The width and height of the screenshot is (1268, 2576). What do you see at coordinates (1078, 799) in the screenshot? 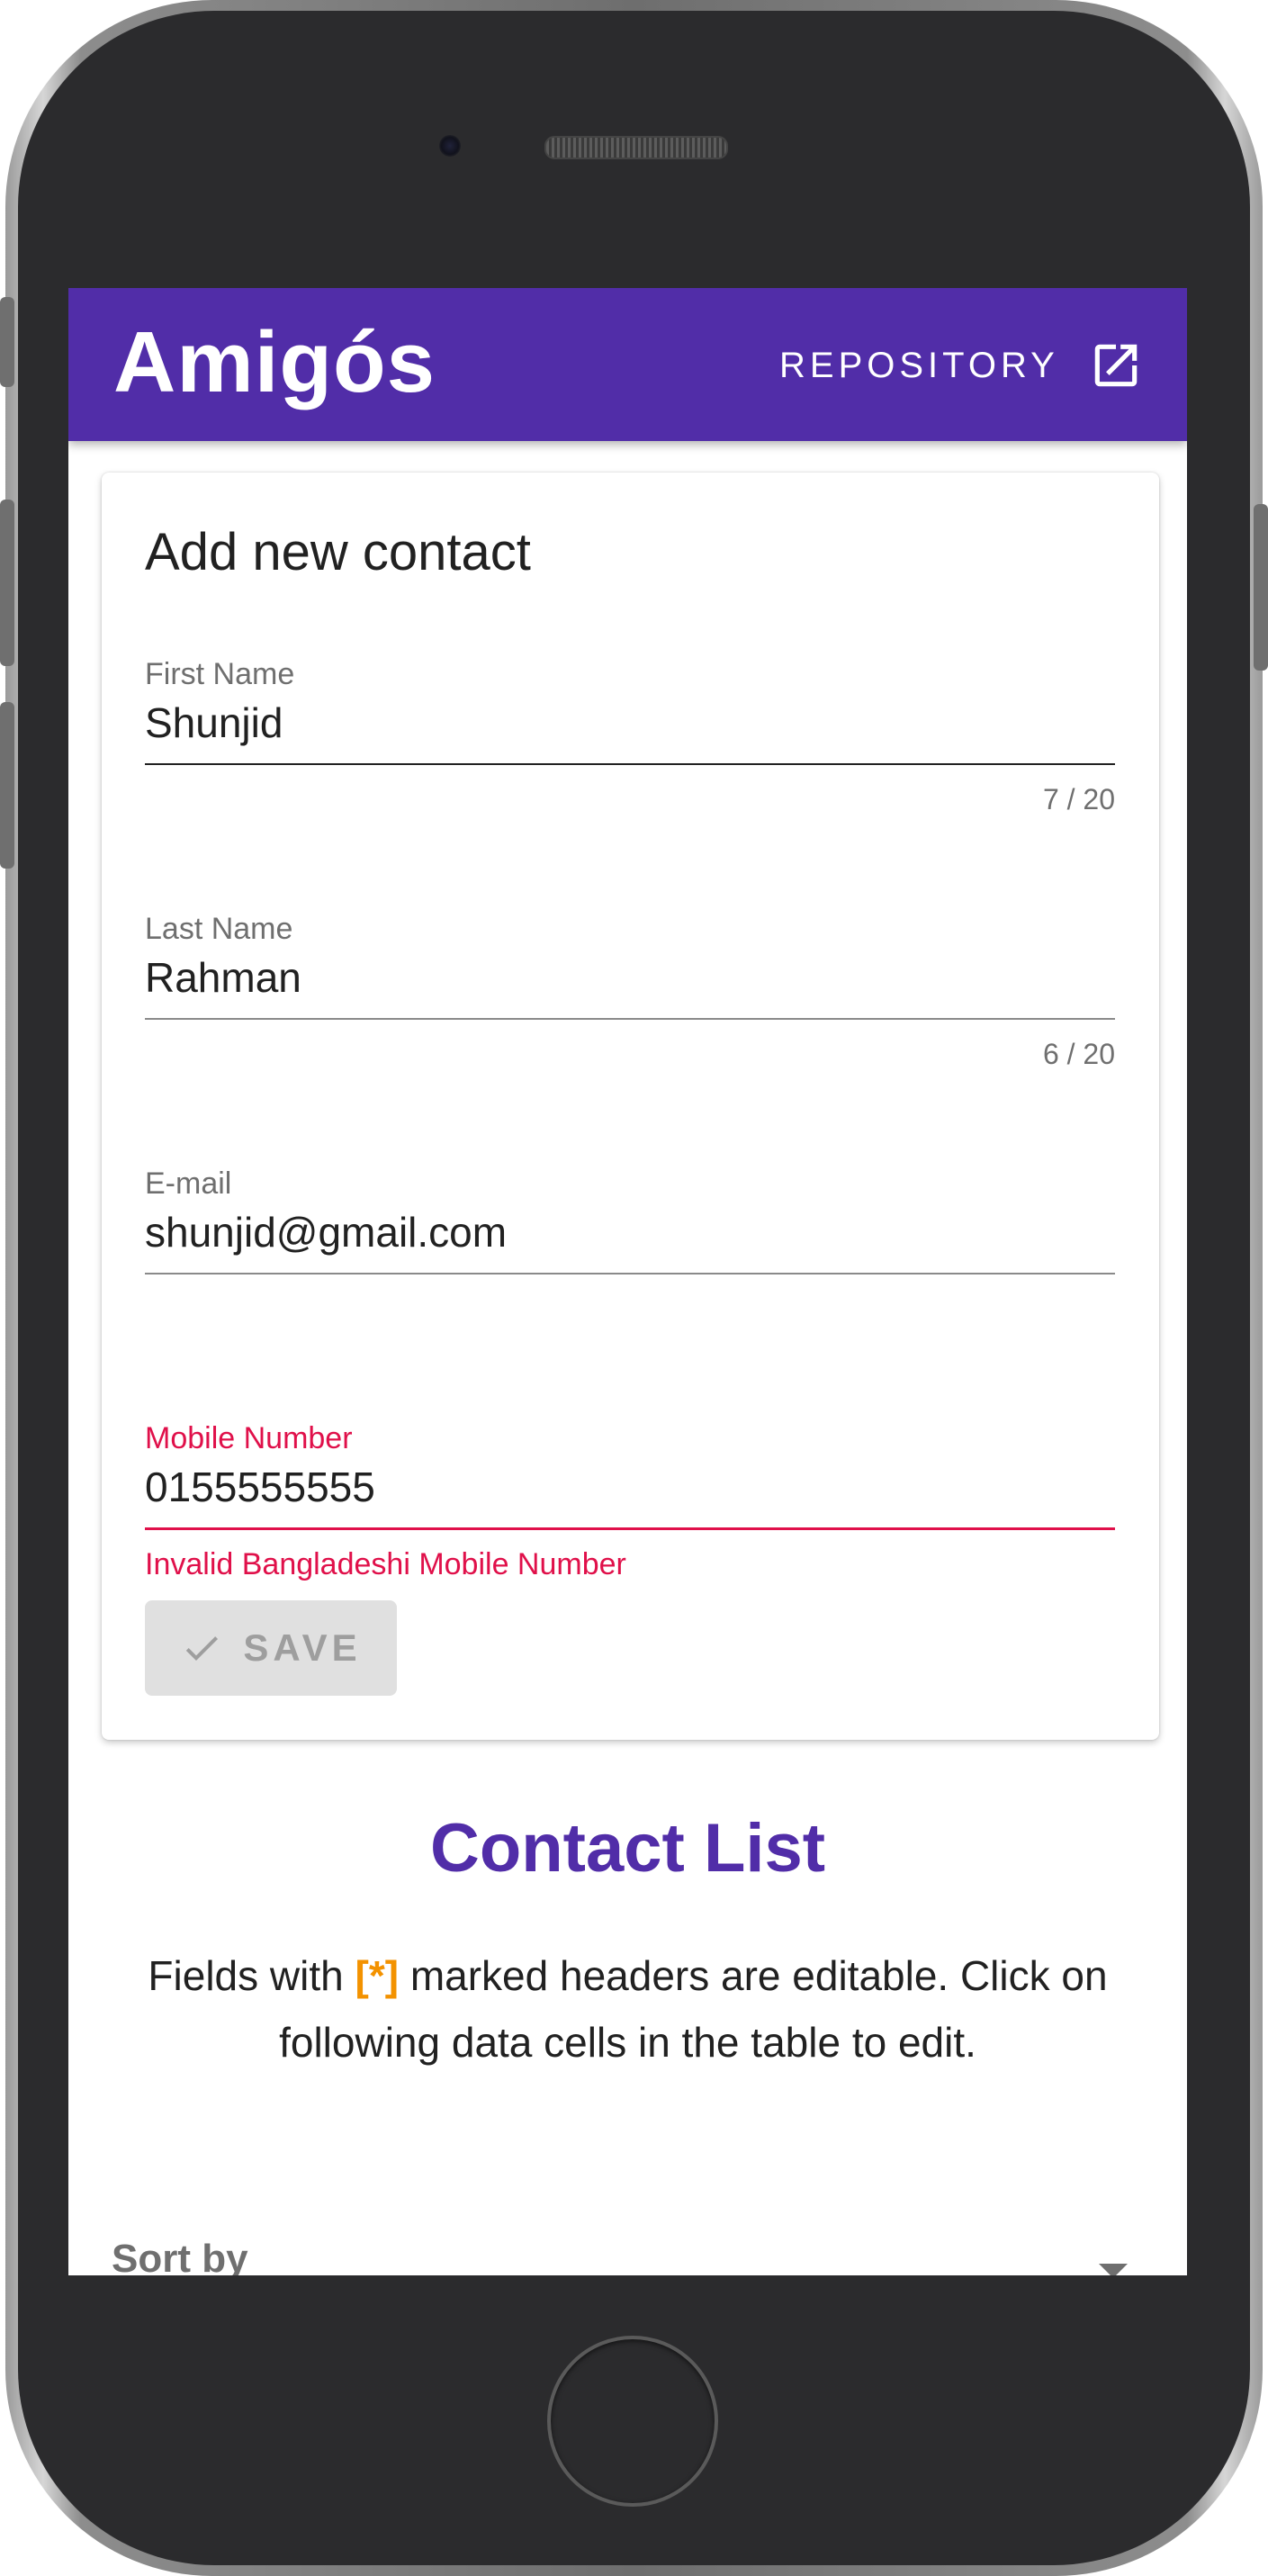
I see `first-name-counter: 7 / 20` at bounding box center [1078, 799].